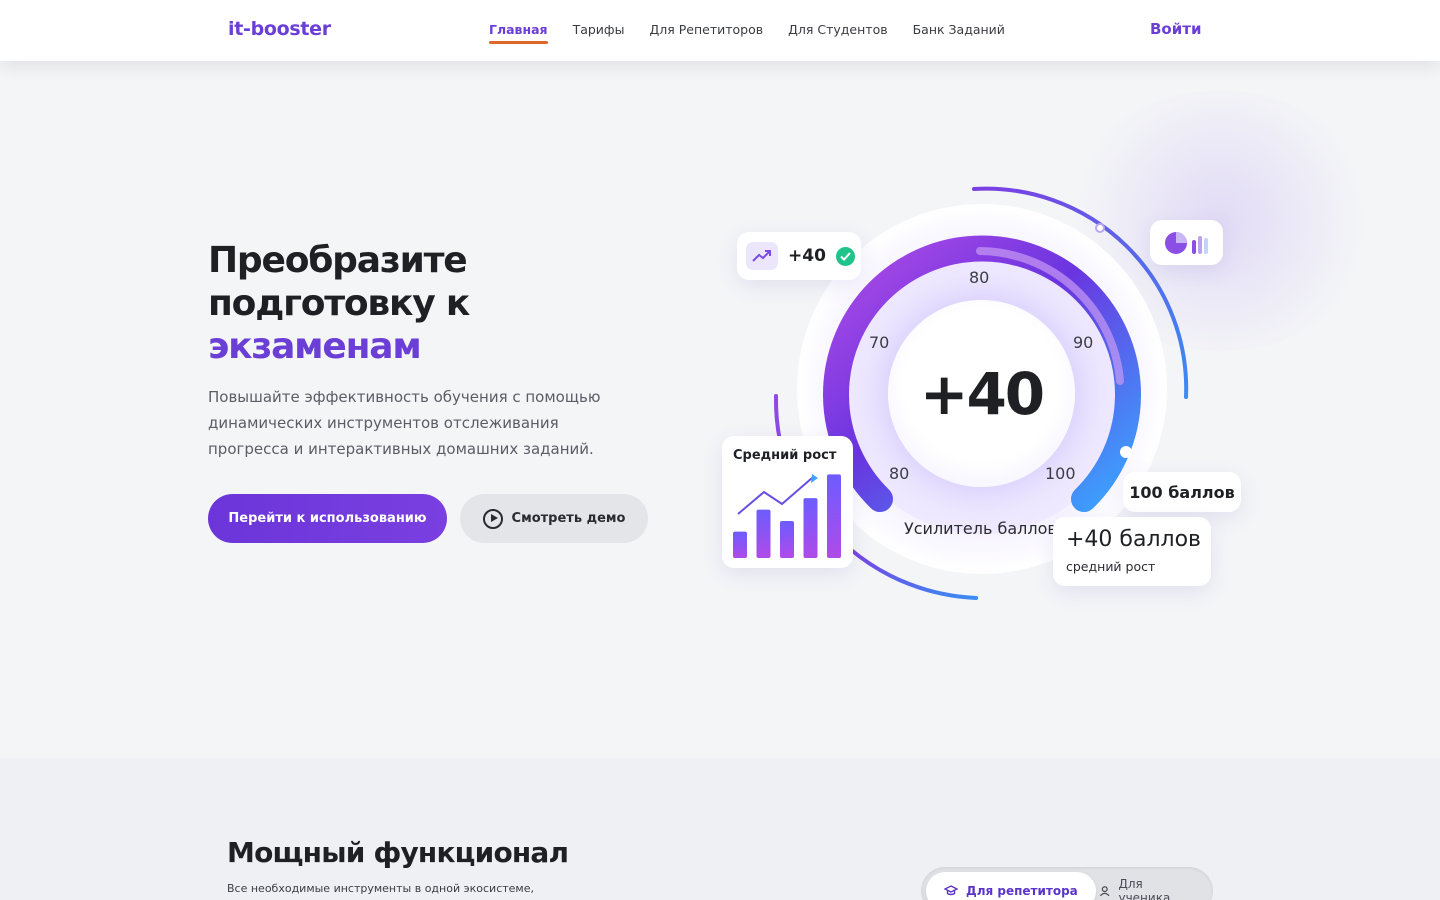  Describe the element at coordinates (1083, 342) in the screenshot. I see `gauge-tick-90: 90` at that location.